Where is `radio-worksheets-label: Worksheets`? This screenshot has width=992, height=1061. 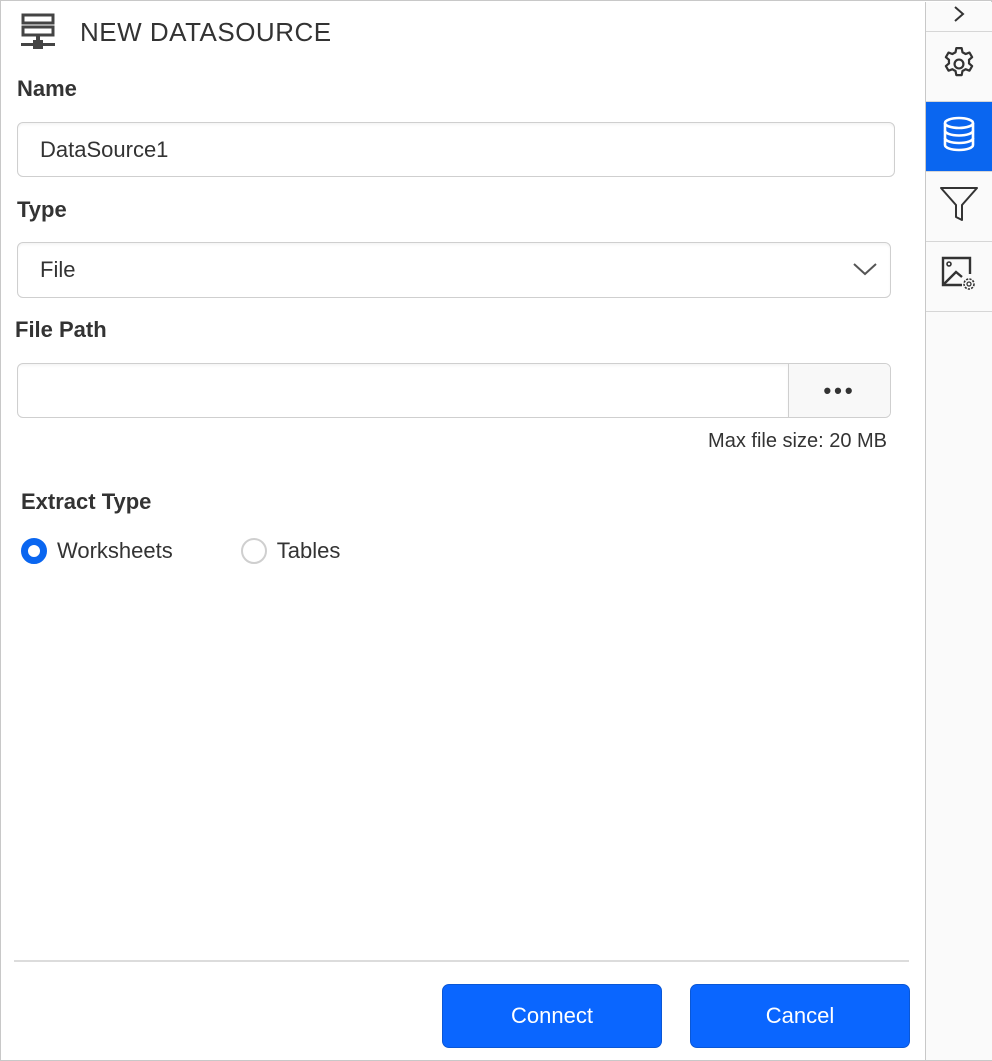 radio-worksheets-label: Worksheets is located at coordinates (115, 550).